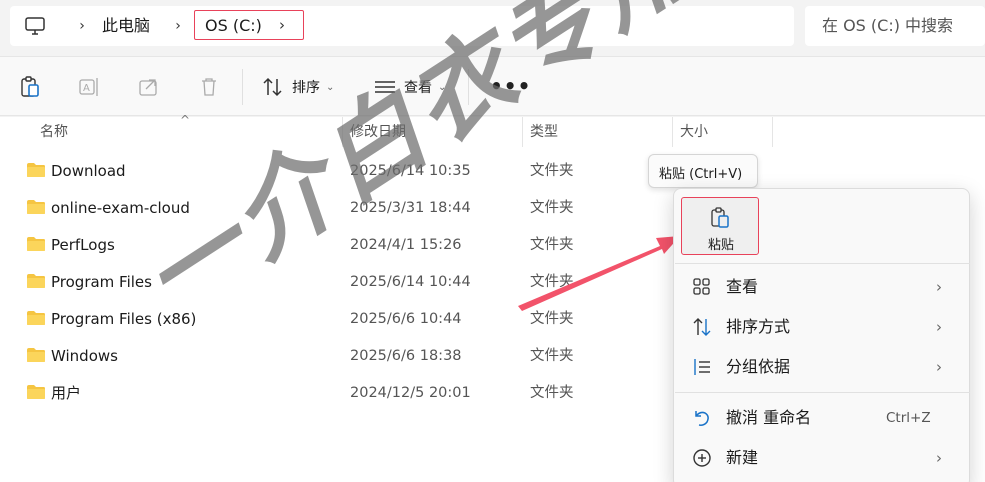 Image resolution: width=985 pixels, height=482 pixels. What do you see at coordinates (510, 86) in the screenshot?
I see `more-options-button: •••` at bounding box center [510, 86].